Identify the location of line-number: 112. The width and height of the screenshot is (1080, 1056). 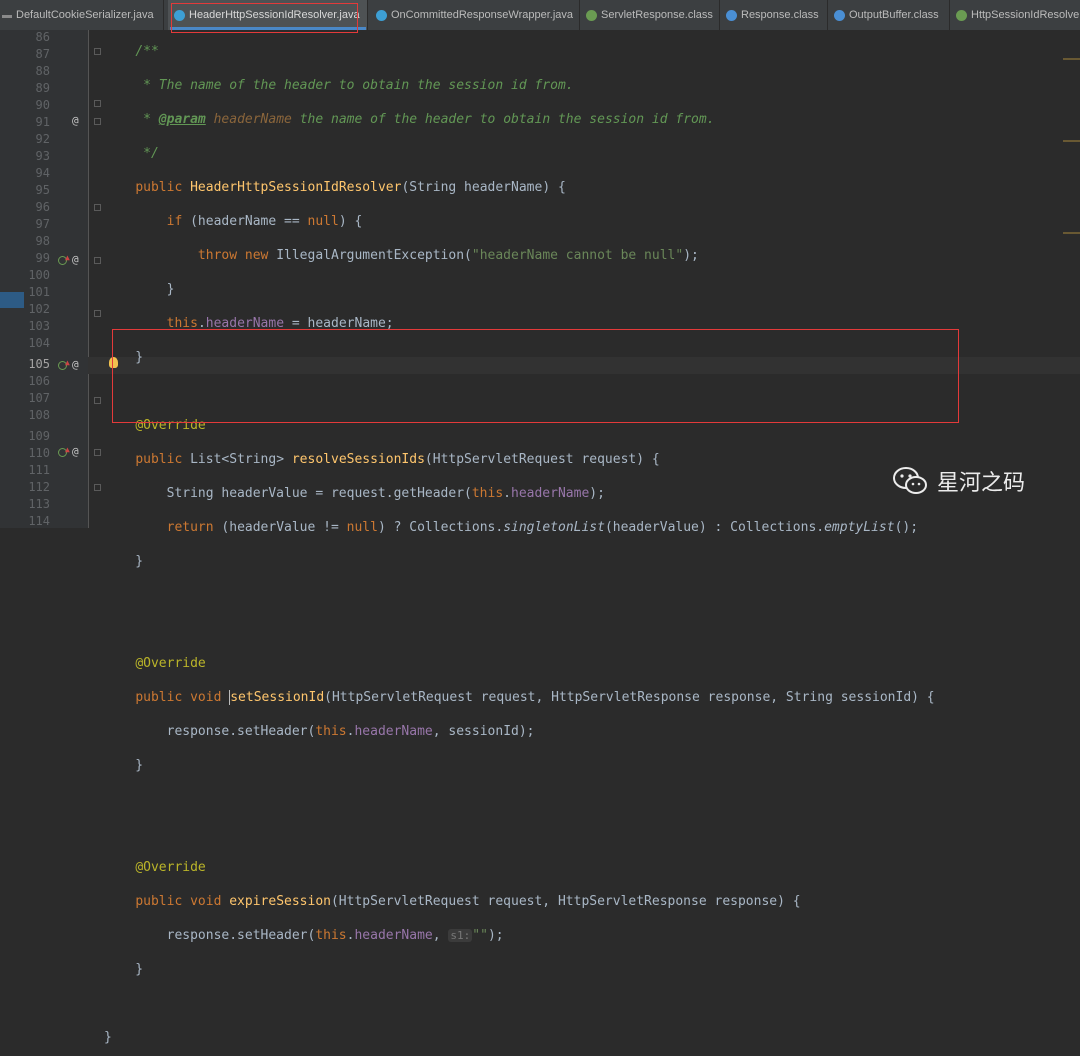
(39, 487).